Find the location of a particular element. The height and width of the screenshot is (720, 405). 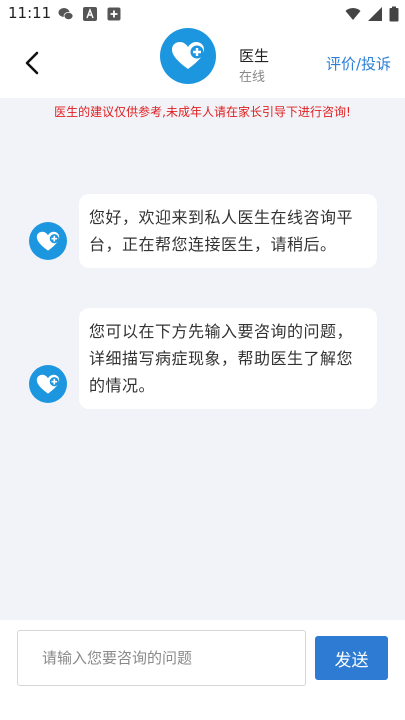

chevron-left-icon is located at coordinates (32, 63).